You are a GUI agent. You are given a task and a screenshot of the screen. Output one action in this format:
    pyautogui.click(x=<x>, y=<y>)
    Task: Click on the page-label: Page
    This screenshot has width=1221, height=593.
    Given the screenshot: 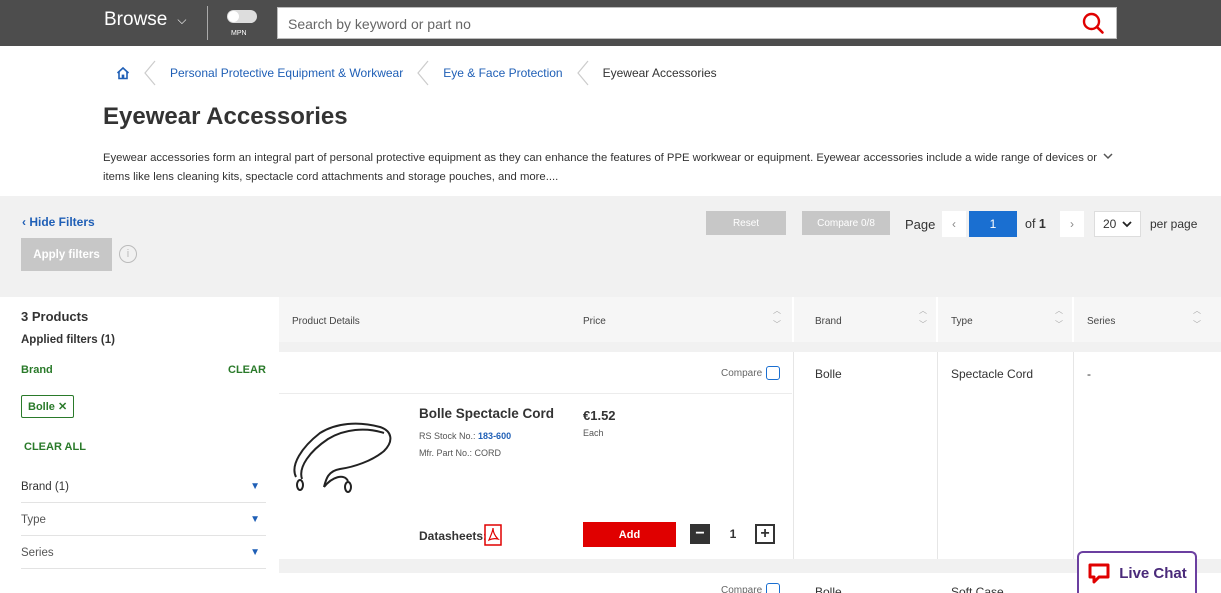 What is the action you would take?
    pyautogui.click(x=920, y=224)
    